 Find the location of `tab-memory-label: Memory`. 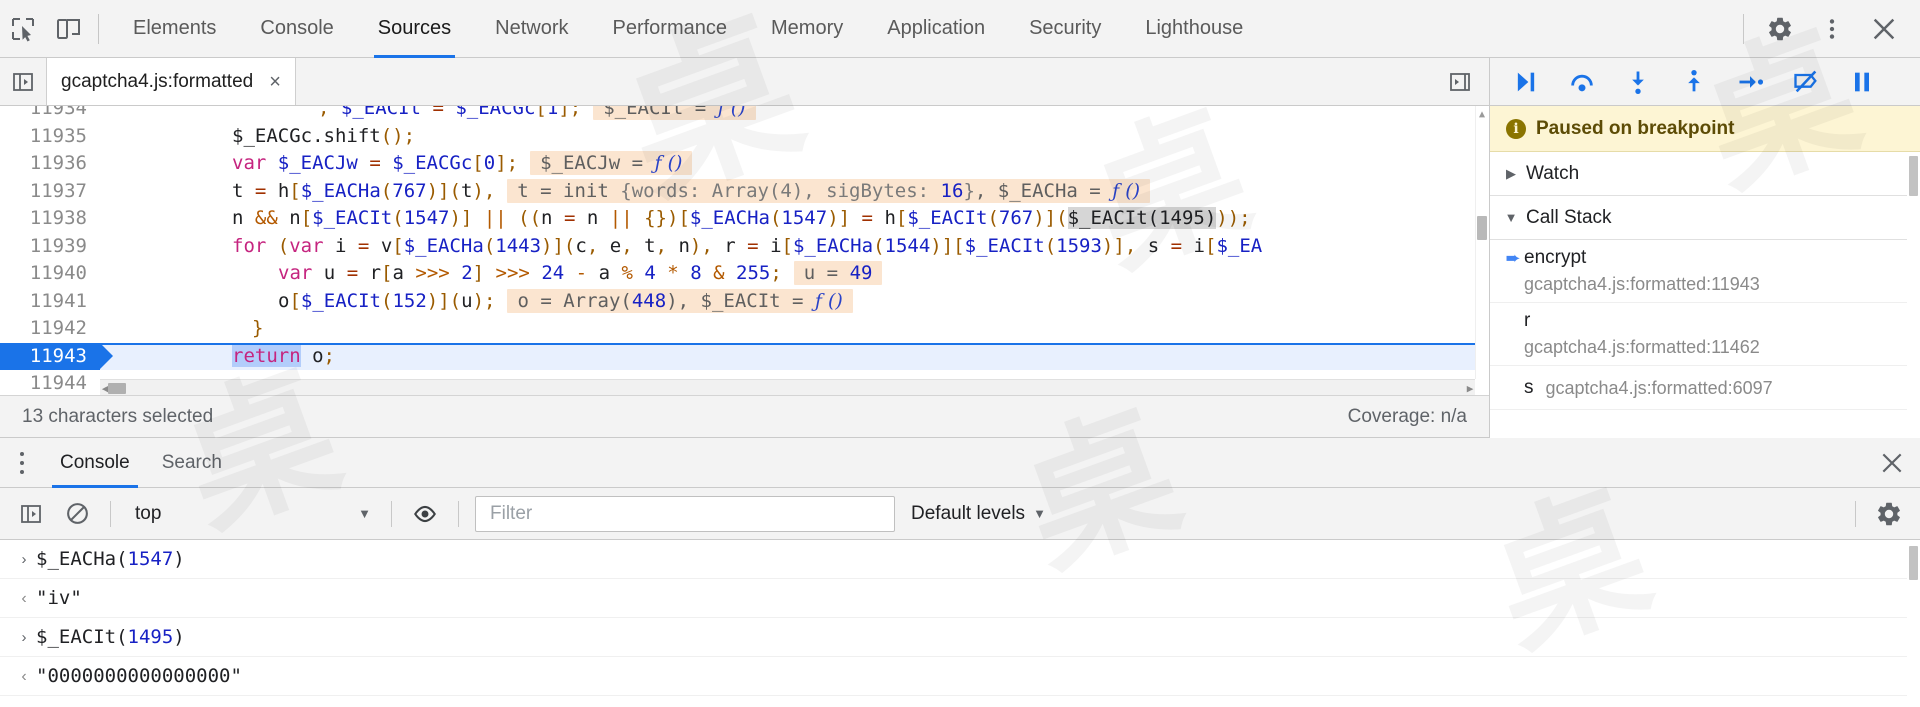

tab-memory-label: Memory is located at coordinates (807, 28).